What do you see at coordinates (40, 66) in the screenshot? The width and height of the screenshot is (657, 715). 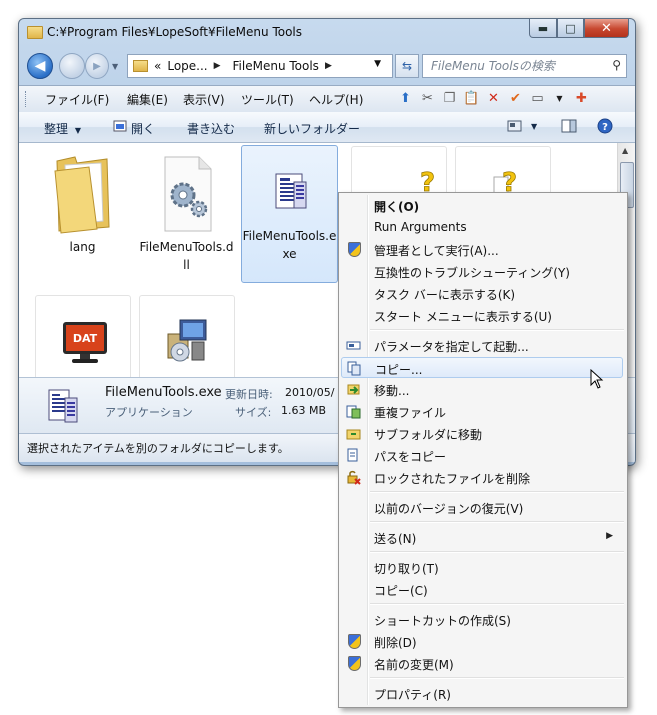 I see `back-button: ◀` at bounding box center [40, 66].